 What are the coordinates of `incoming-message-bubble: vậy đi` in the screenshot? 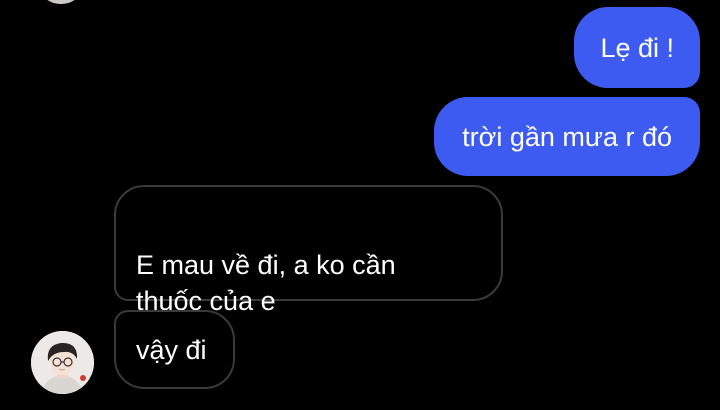 It's located at (174, 349).